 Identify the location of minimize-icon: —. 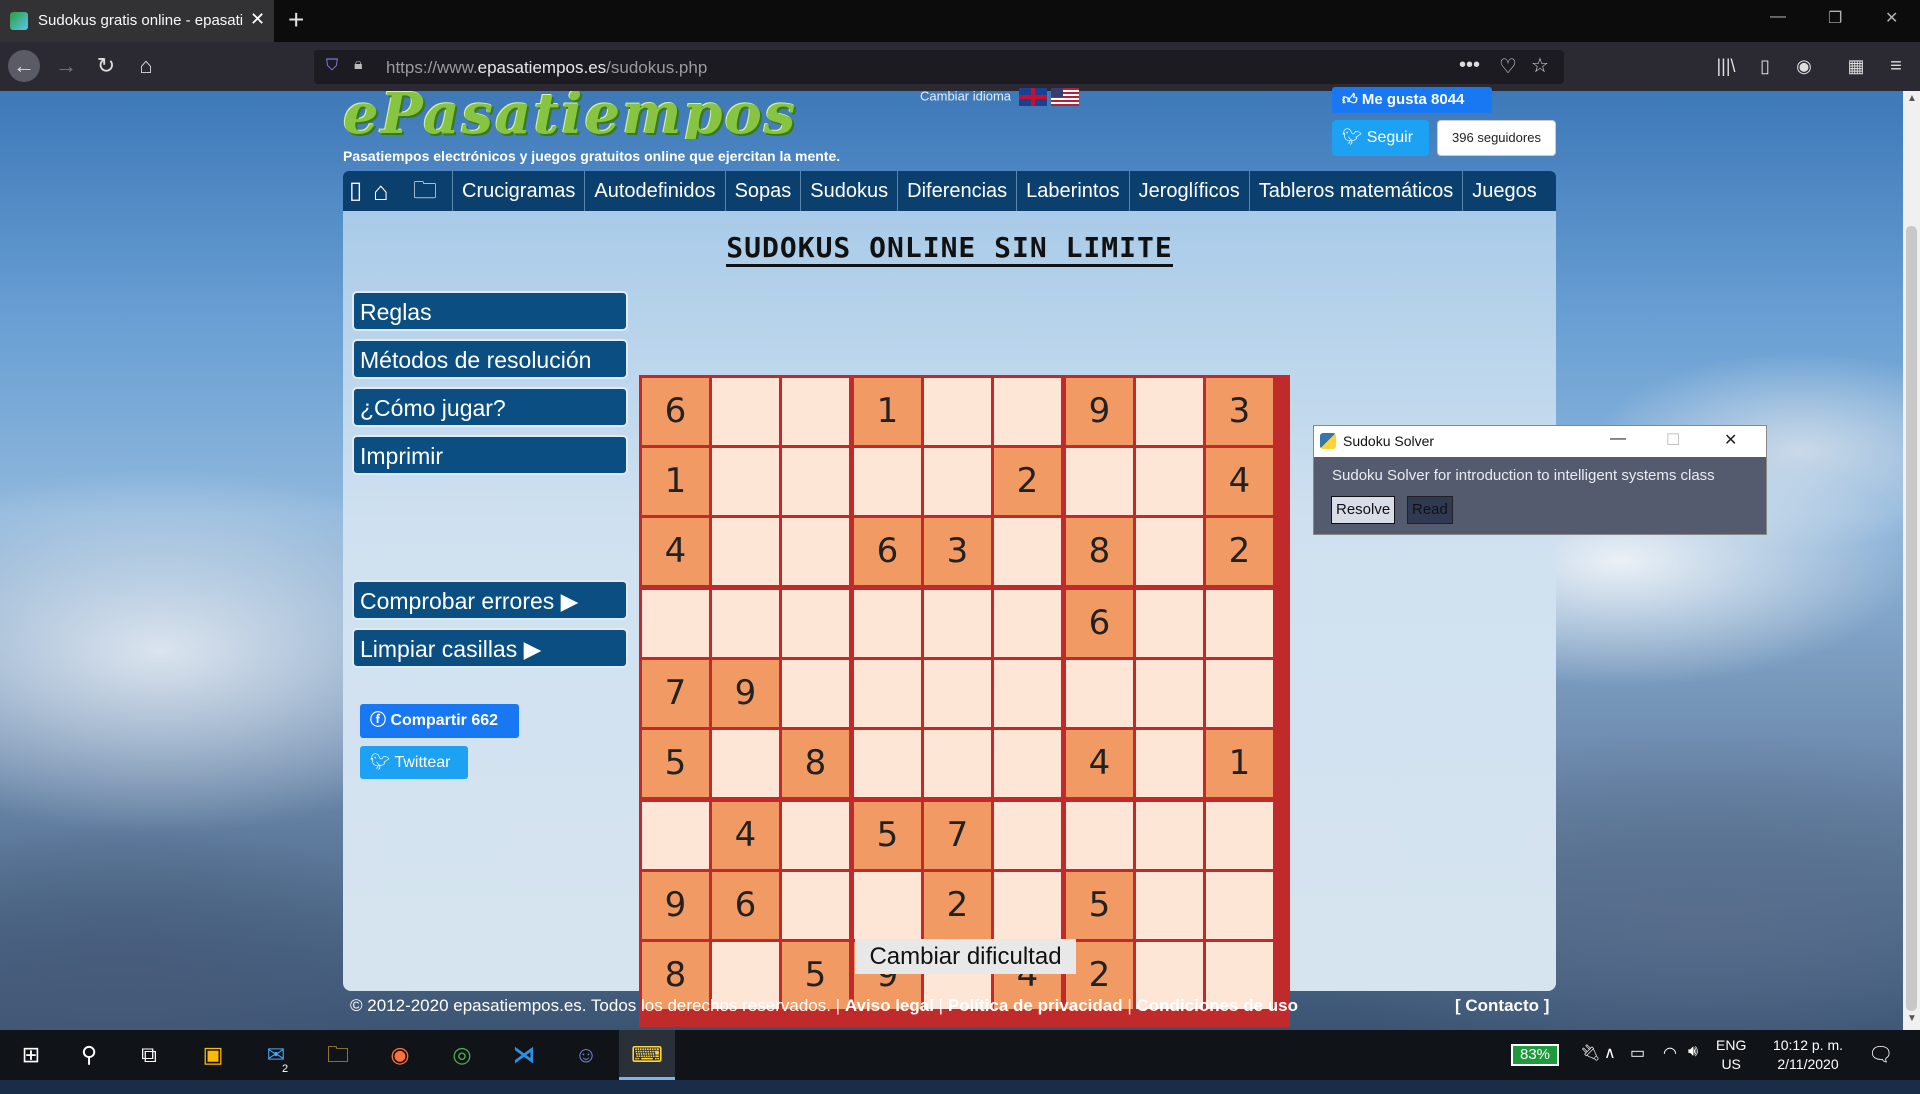
(1778, 17).